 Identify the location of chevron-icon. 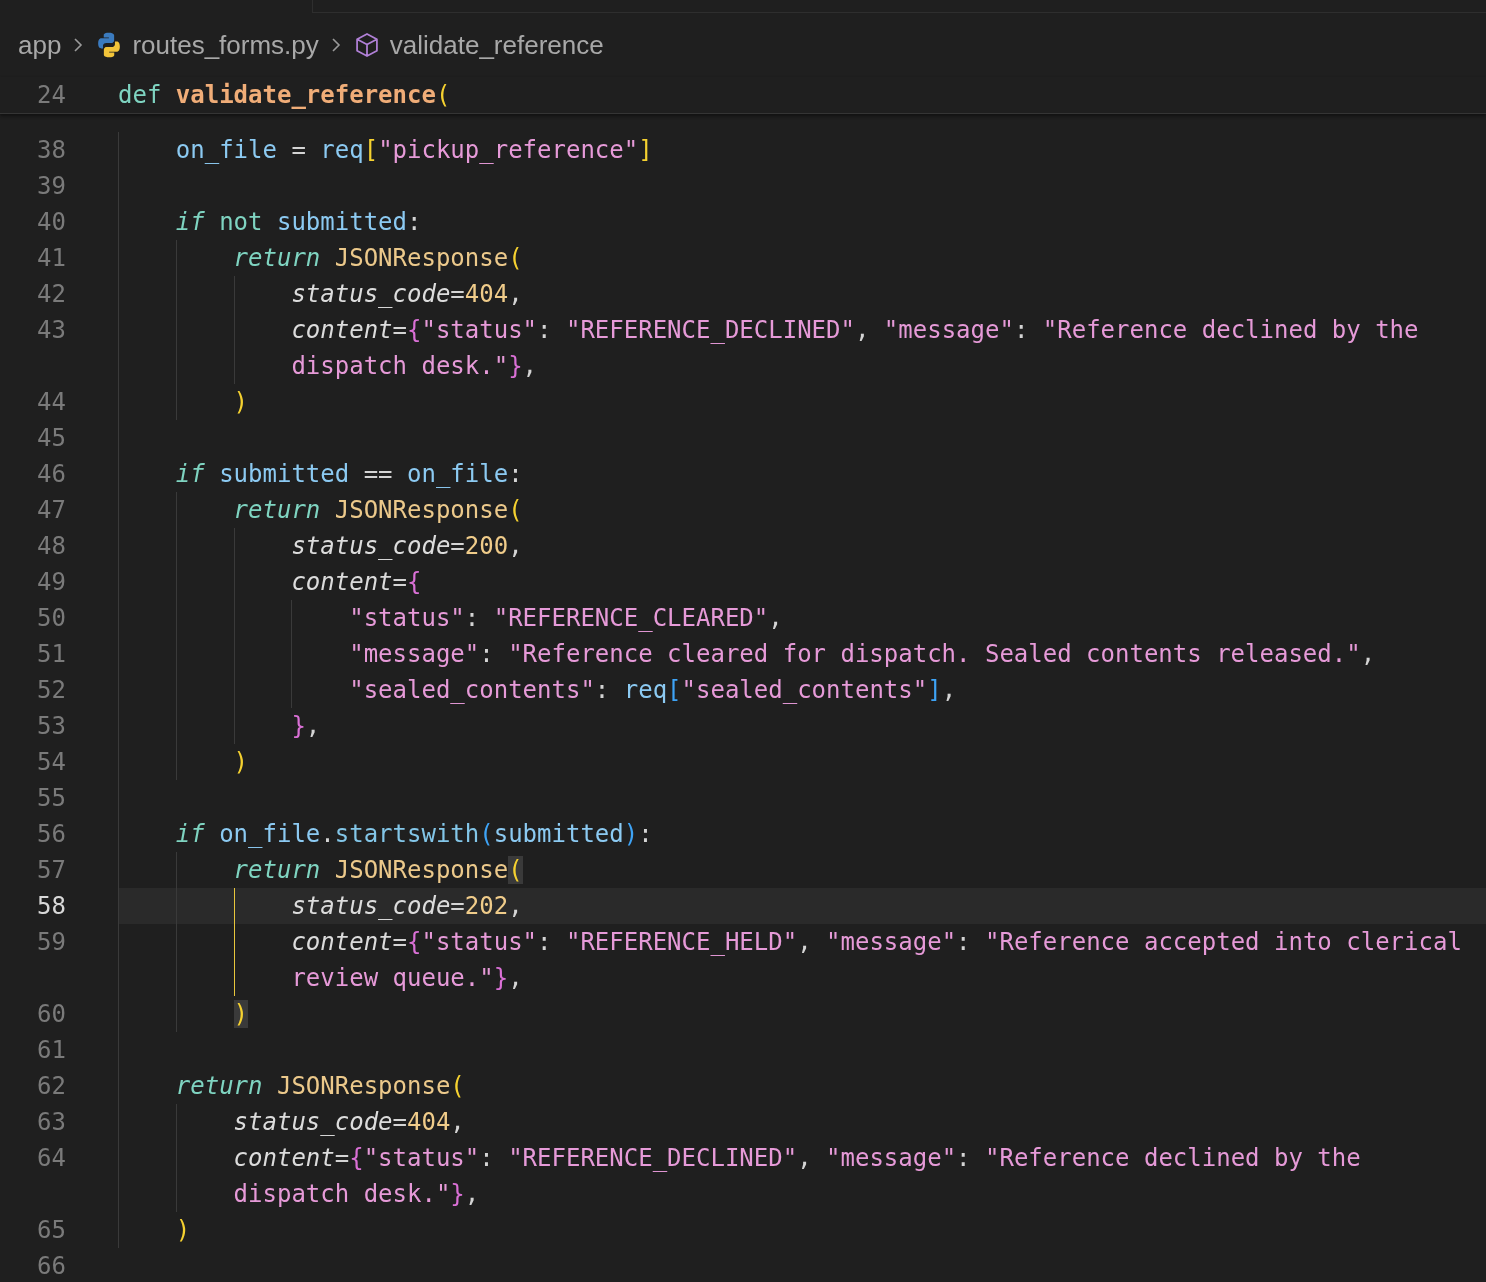
(78, 45).